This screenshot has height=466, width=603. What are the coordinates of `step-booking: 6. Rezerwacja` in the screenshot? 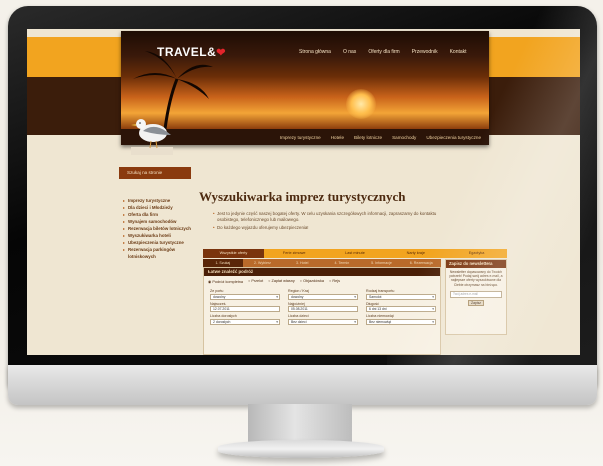 It's located at (421, 263).